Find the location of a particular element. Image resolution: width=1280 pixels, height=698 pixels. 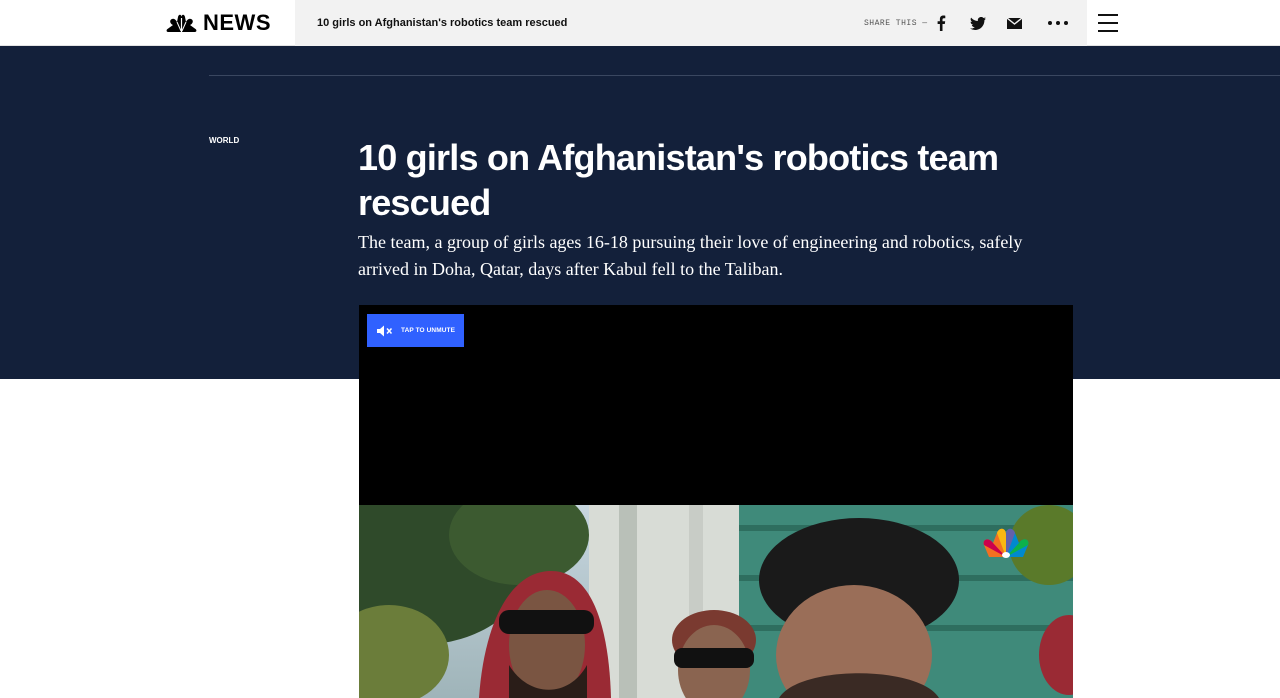

unmute-label: TAP TO UNMUTE is located at coordinates (428, 330).